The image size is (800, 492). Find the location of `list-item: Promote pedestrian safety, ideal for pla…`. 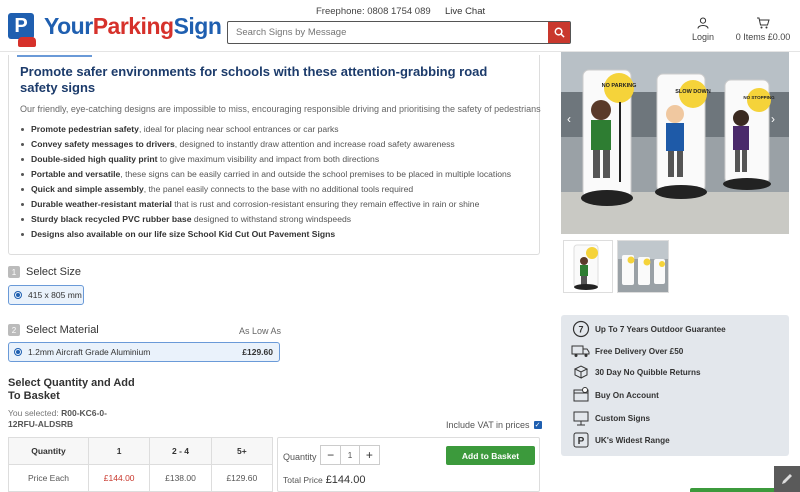

list-item: Promote pedestrian safety, ideal for pla… is located at coordinates (265, 131).